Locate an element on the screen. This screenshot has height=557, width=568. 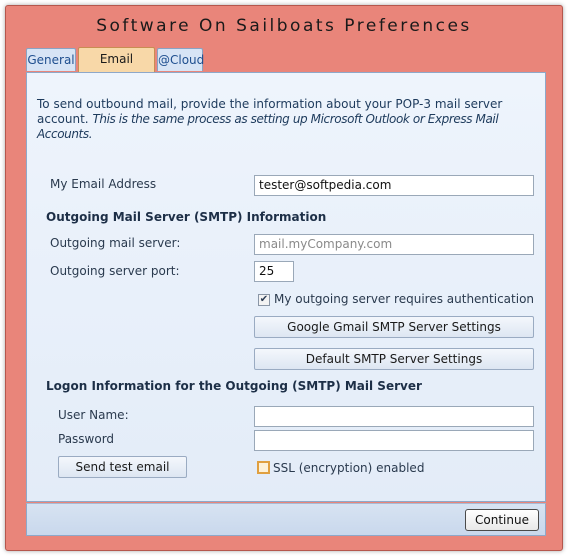
password-field is located at coordinates (394, 440).